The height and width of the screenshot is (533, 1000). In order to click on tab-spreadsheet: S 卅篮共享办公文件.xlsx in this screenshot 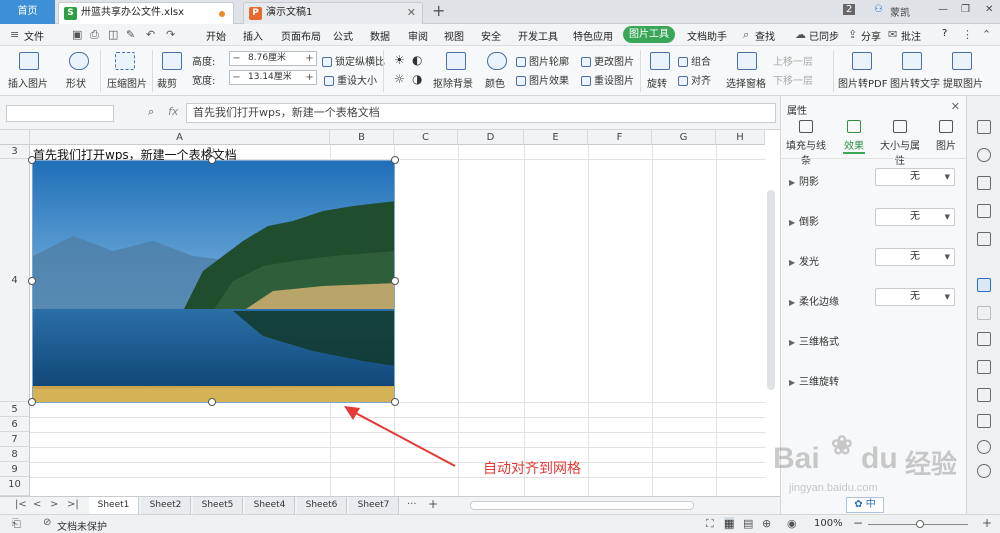, I will do `click(146, 13)`.